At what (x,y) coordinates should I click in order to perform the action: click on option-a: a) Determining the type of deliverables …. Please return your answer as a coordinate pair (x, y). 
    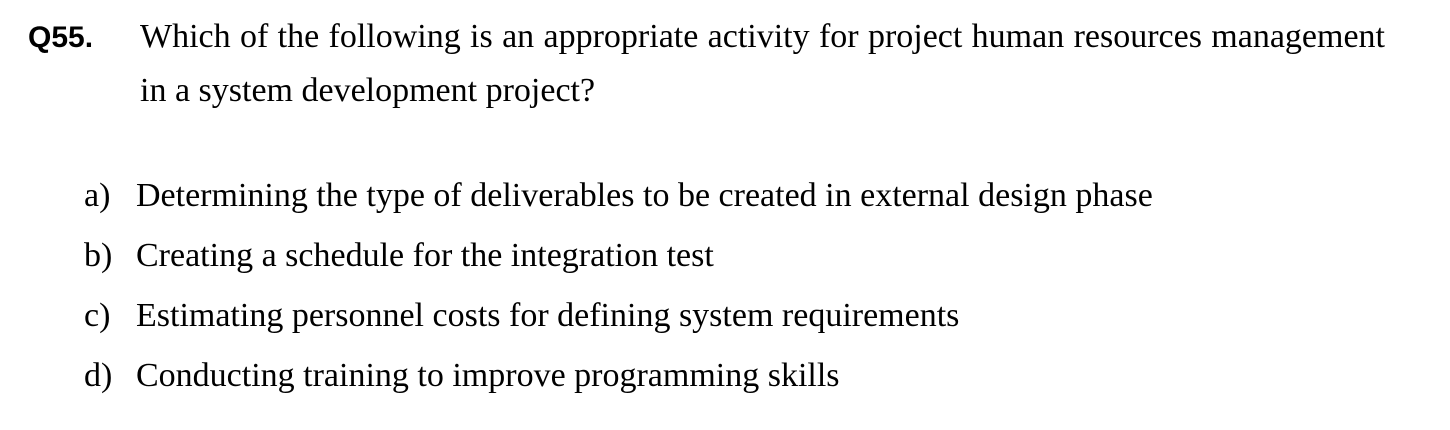
    Looking at the image, I should click on (618, 198).